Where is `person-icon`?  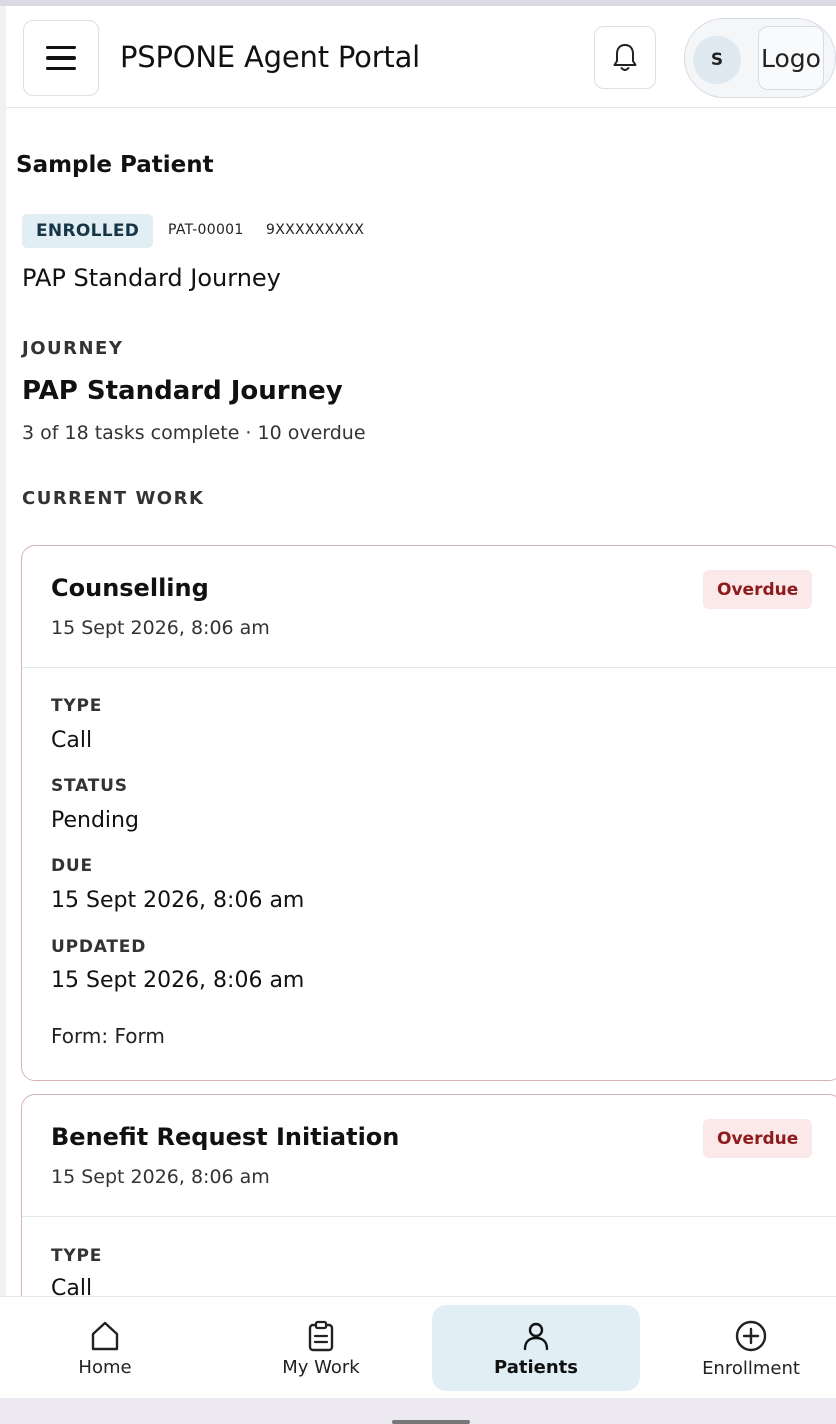
person-icon is located at coordinates (536, 1336).